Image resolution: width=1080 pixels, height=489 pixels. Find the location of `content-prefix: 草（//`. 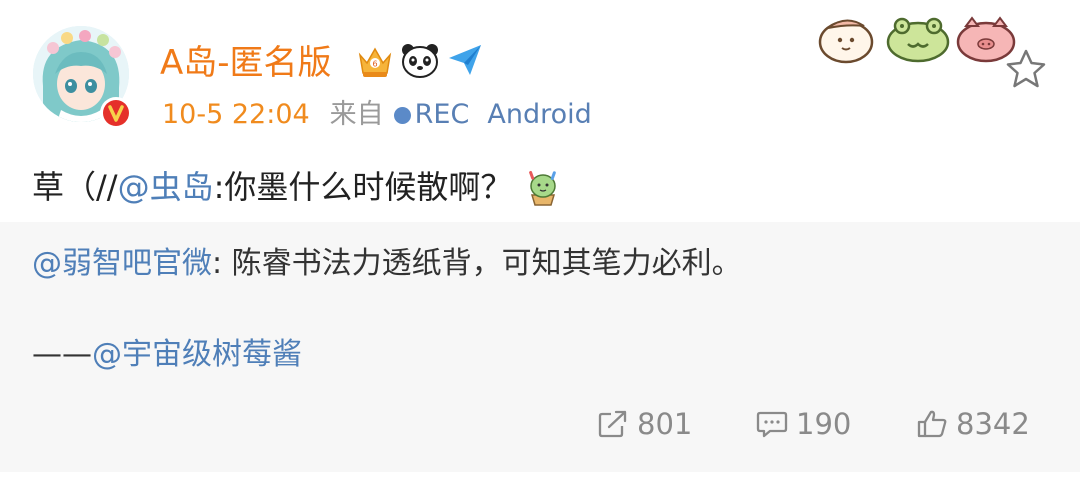

content-prefix: 草（// is located at coordinates (75, 187).